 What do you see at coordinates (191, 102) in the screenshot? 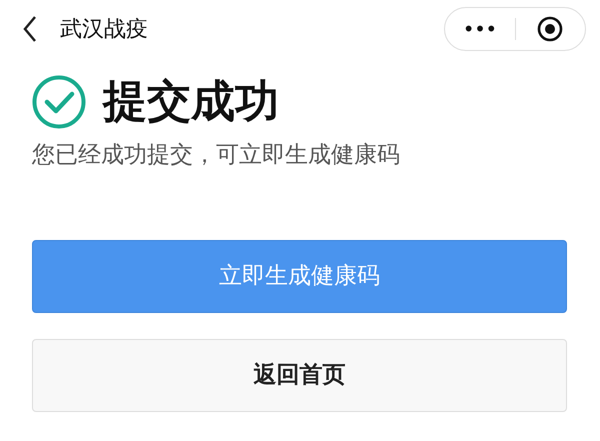
I see `result-title: 提交成功` at bounding box center [191, 102].